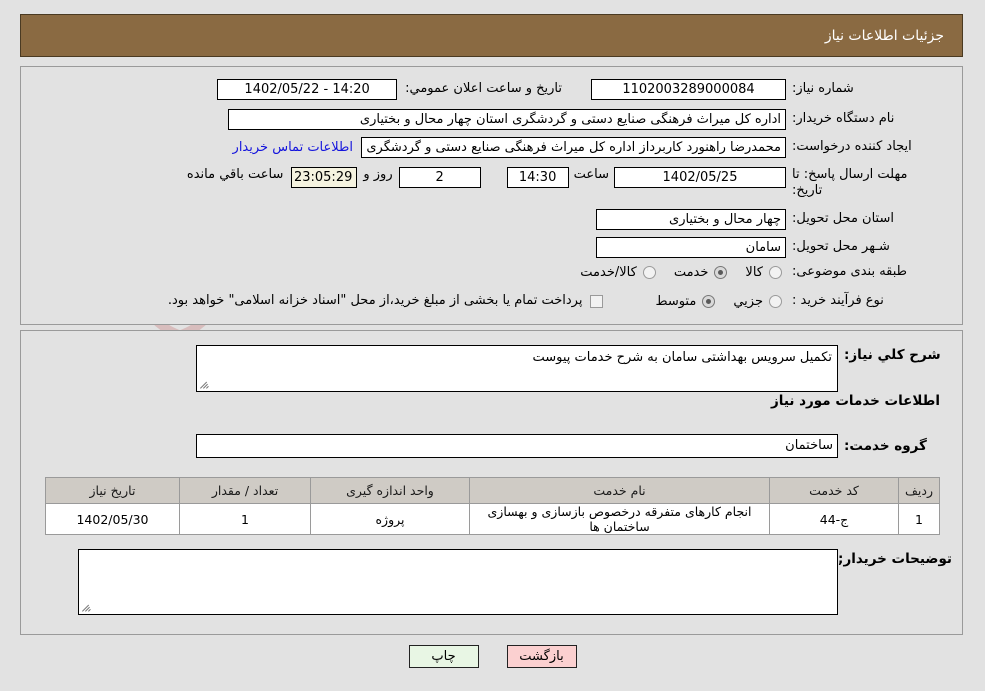 The width and height of the screenshot is (985, 691). I want to click on need-number-row: شماره نیاز: 1102003289000084, so click(771, 89).